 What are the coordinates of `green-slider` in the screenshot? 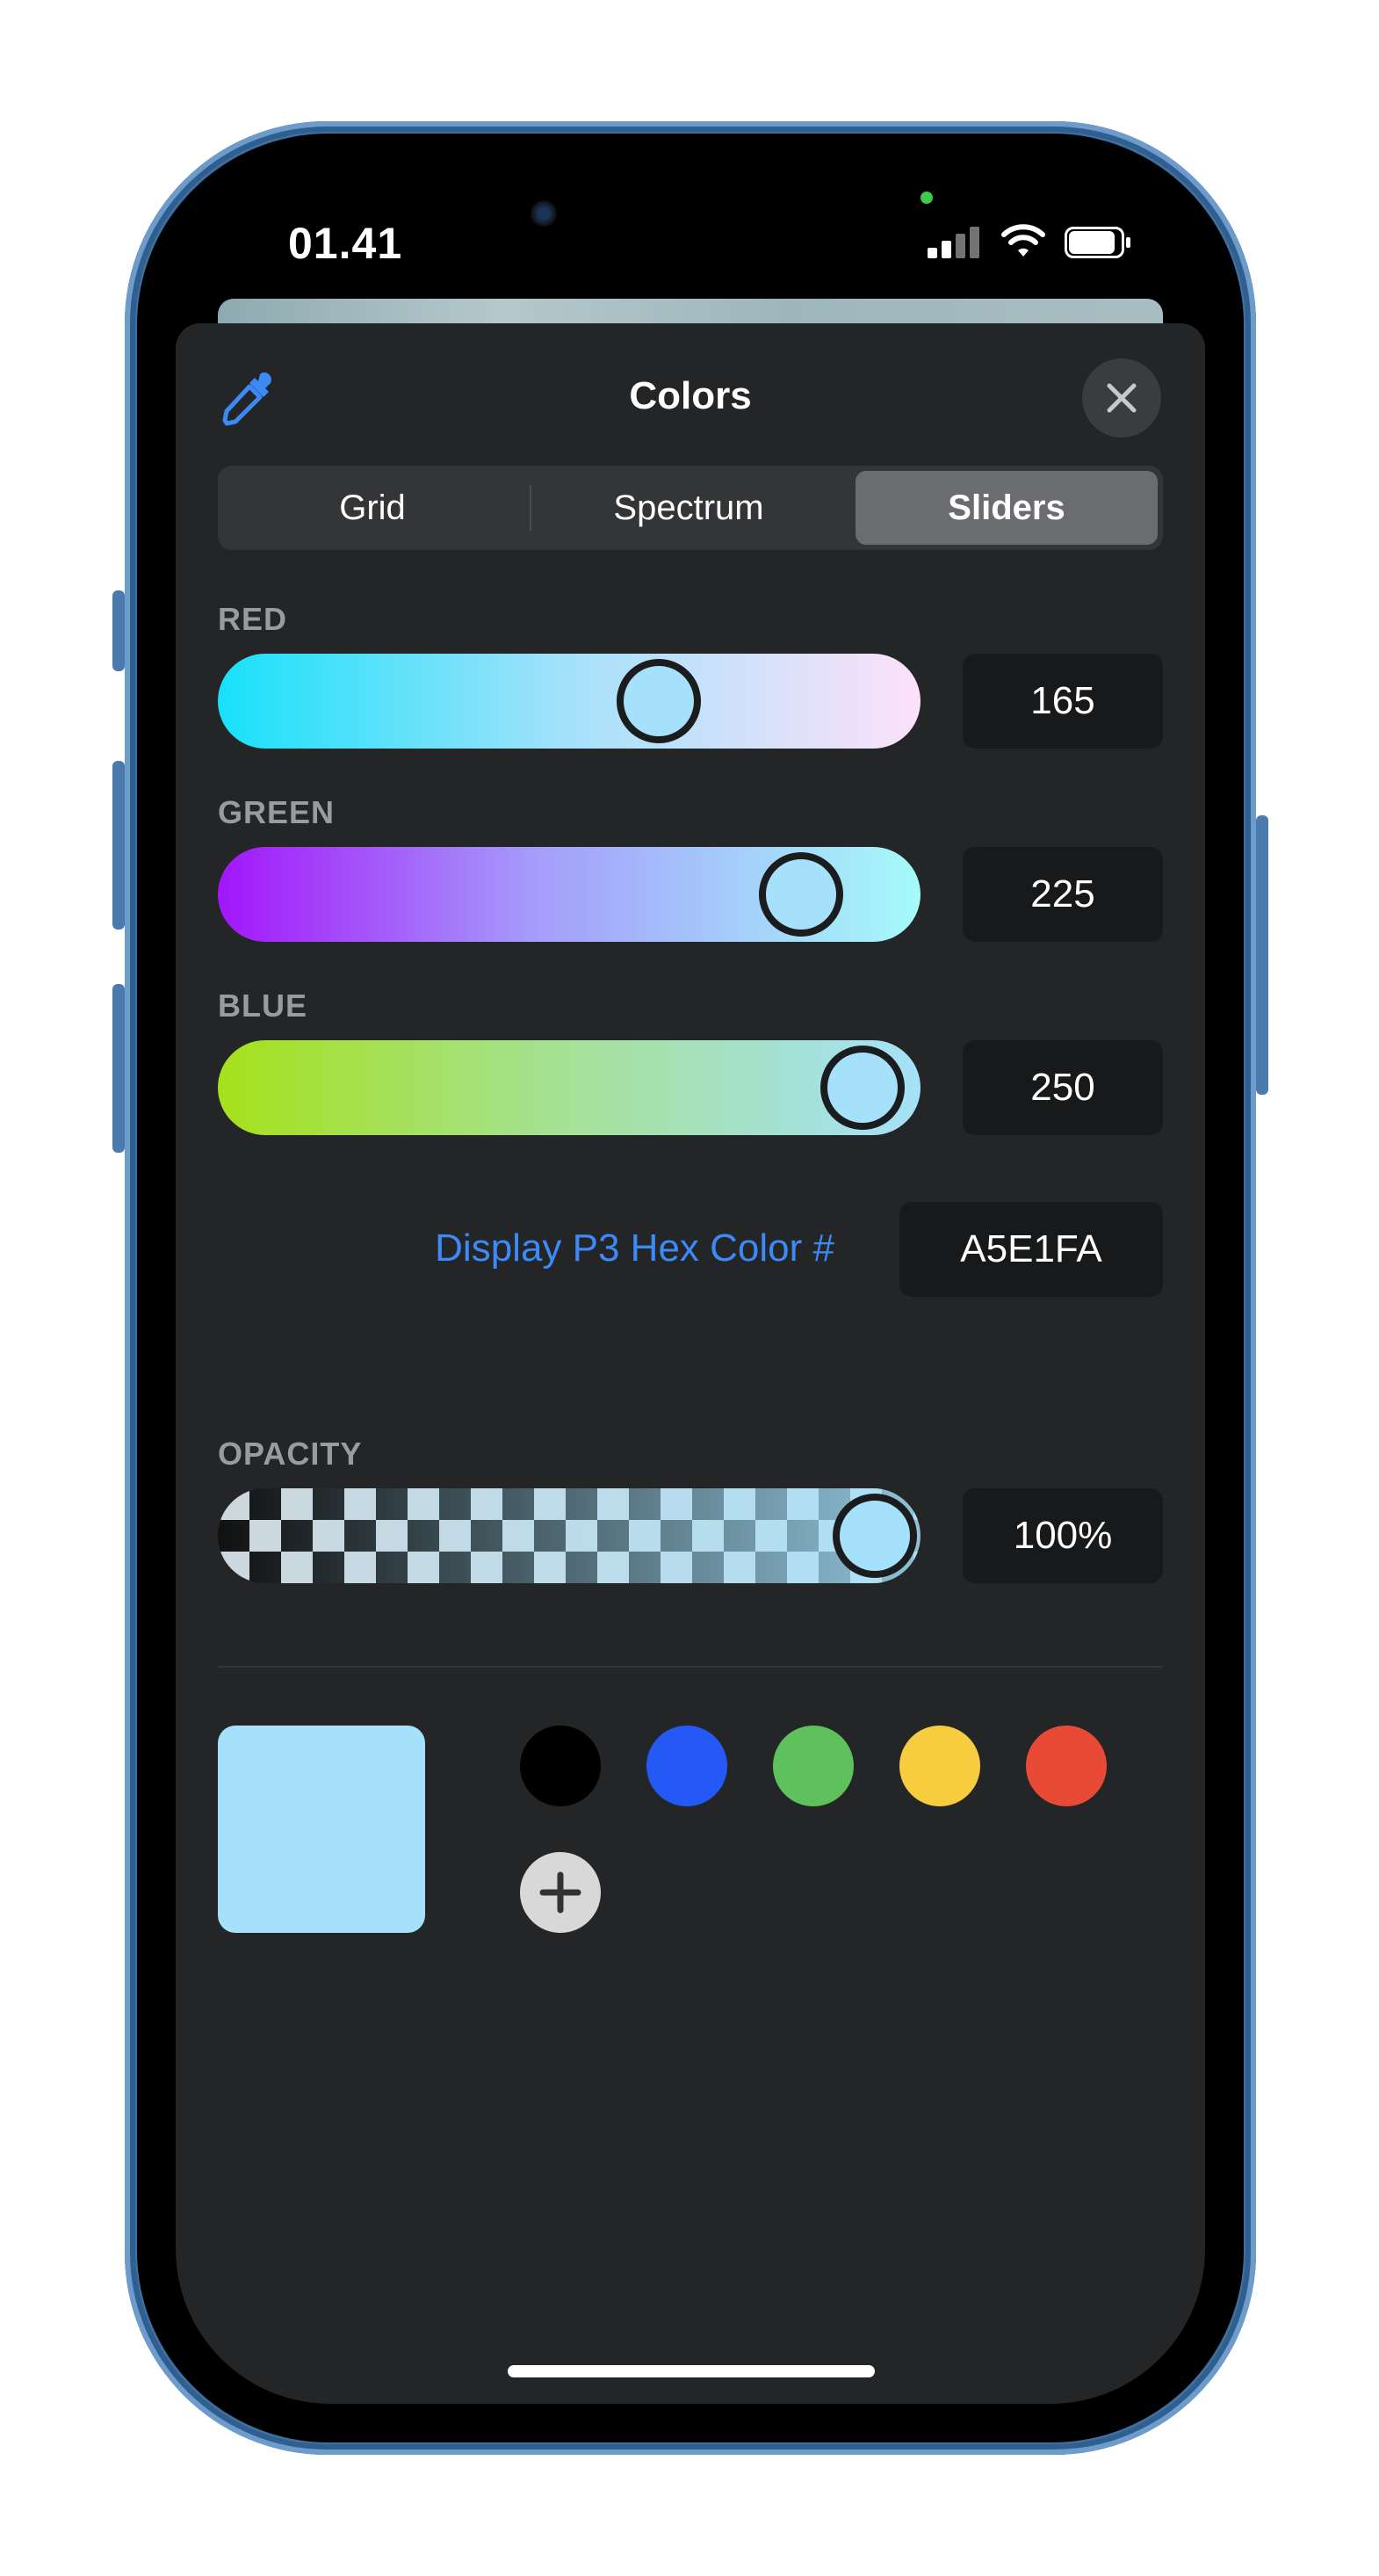 It's located at (569, 894).